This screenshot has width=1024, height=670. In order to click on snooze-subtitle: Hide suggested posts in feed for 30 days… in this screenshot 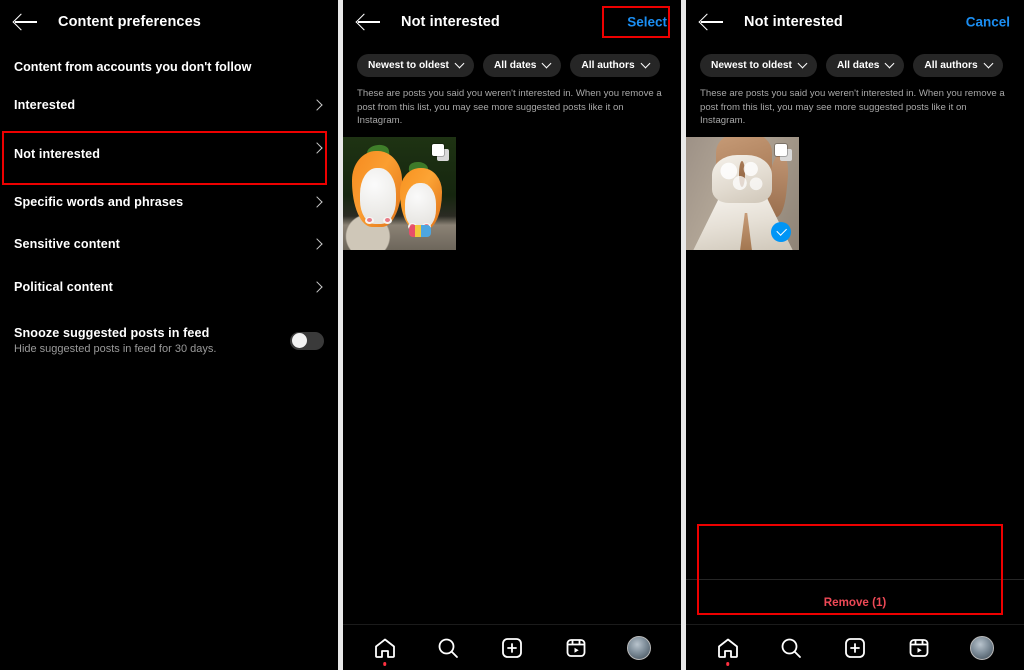, I will do `click(115, 349)`.